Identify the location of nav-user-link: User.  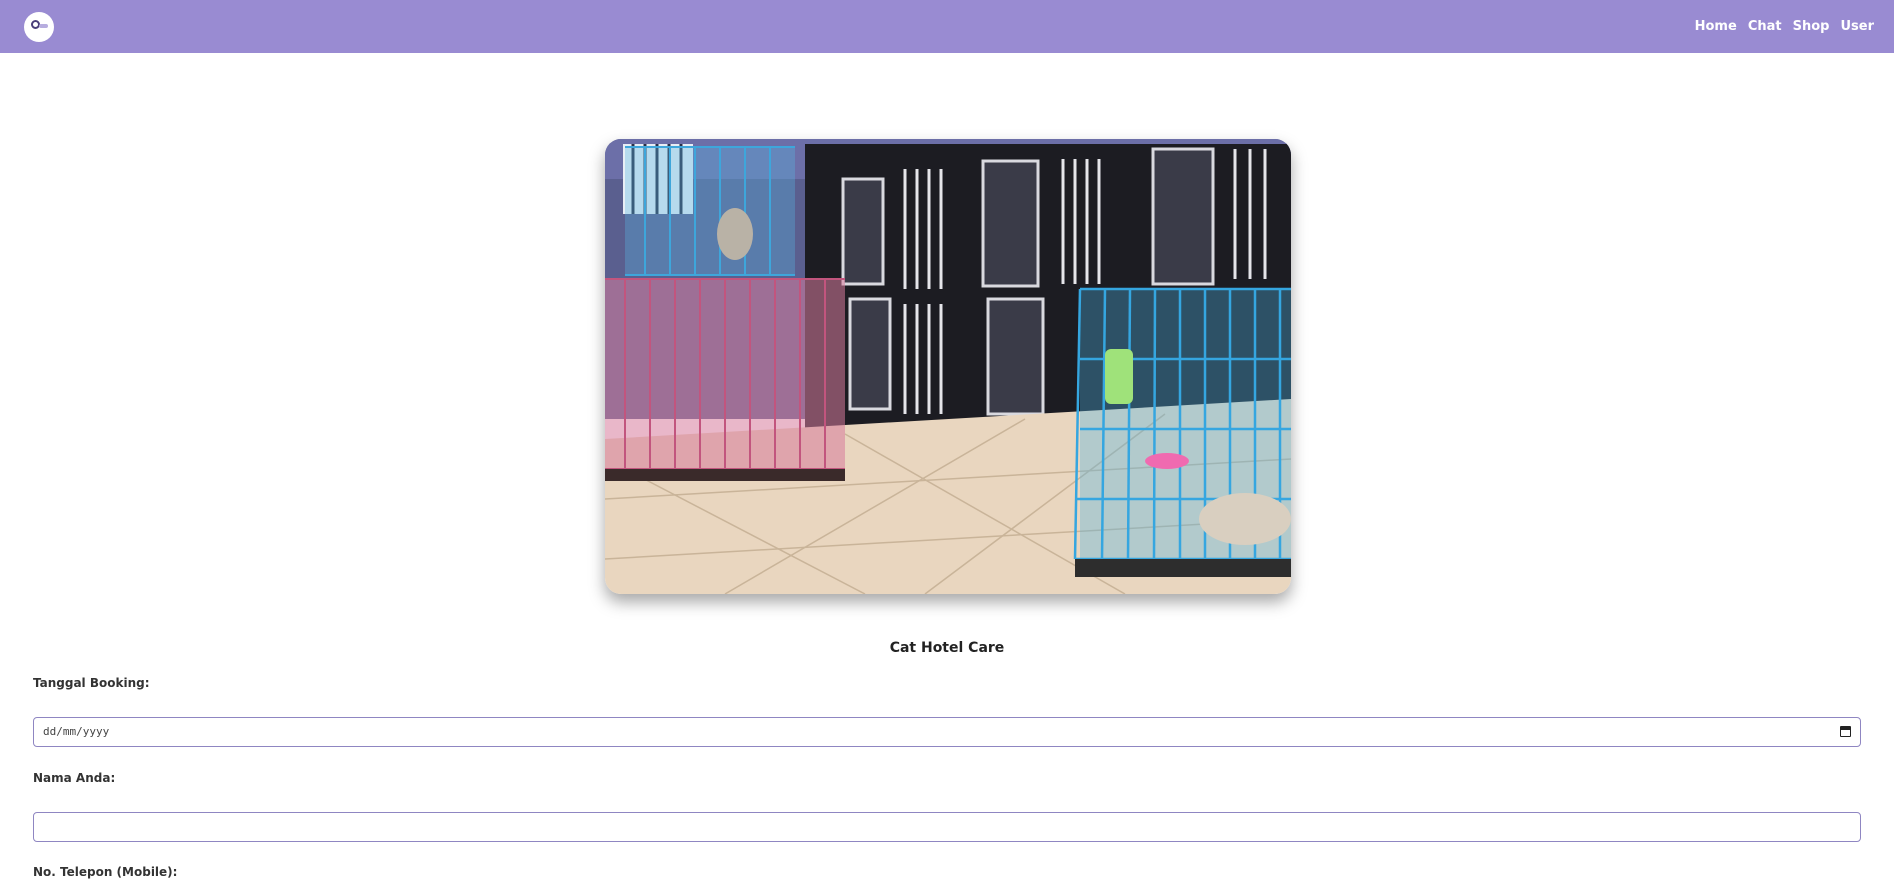
(1857, 26).